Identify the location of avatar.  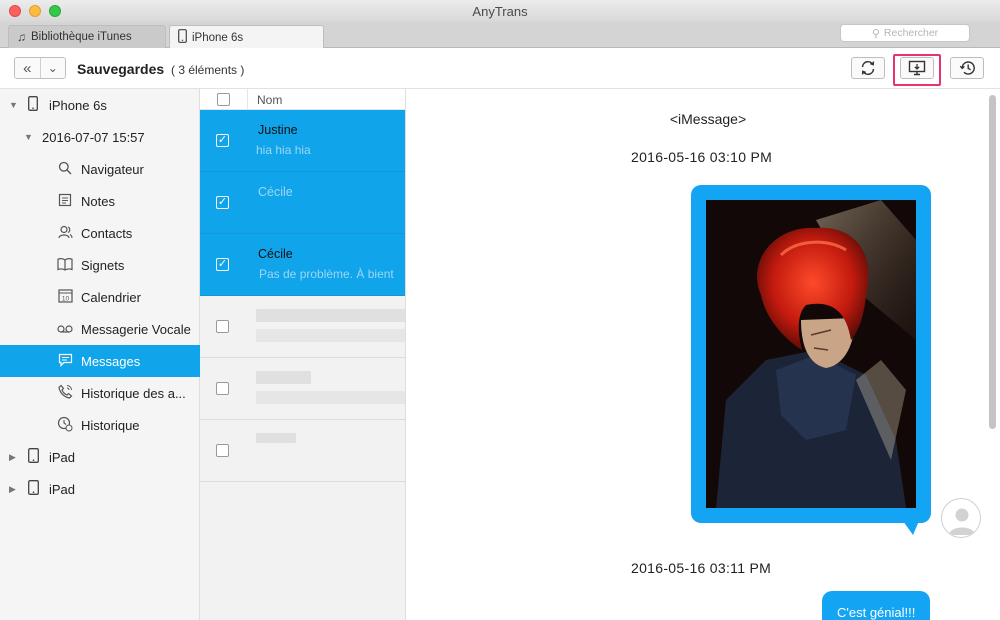
(961, 518).